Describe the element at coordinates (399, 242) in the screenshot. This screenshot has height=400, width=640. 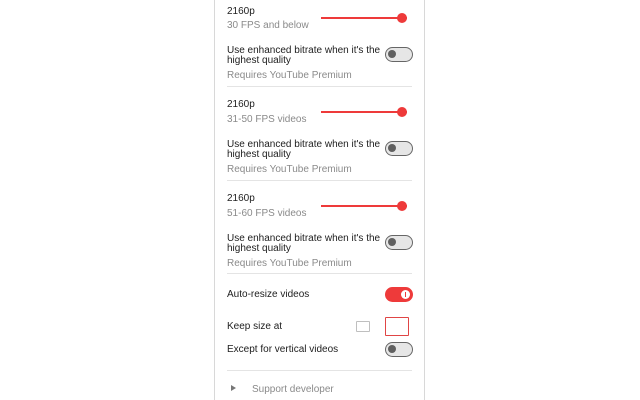
I see `enhanced-bitrate-toggle-51-60fps` at that location.